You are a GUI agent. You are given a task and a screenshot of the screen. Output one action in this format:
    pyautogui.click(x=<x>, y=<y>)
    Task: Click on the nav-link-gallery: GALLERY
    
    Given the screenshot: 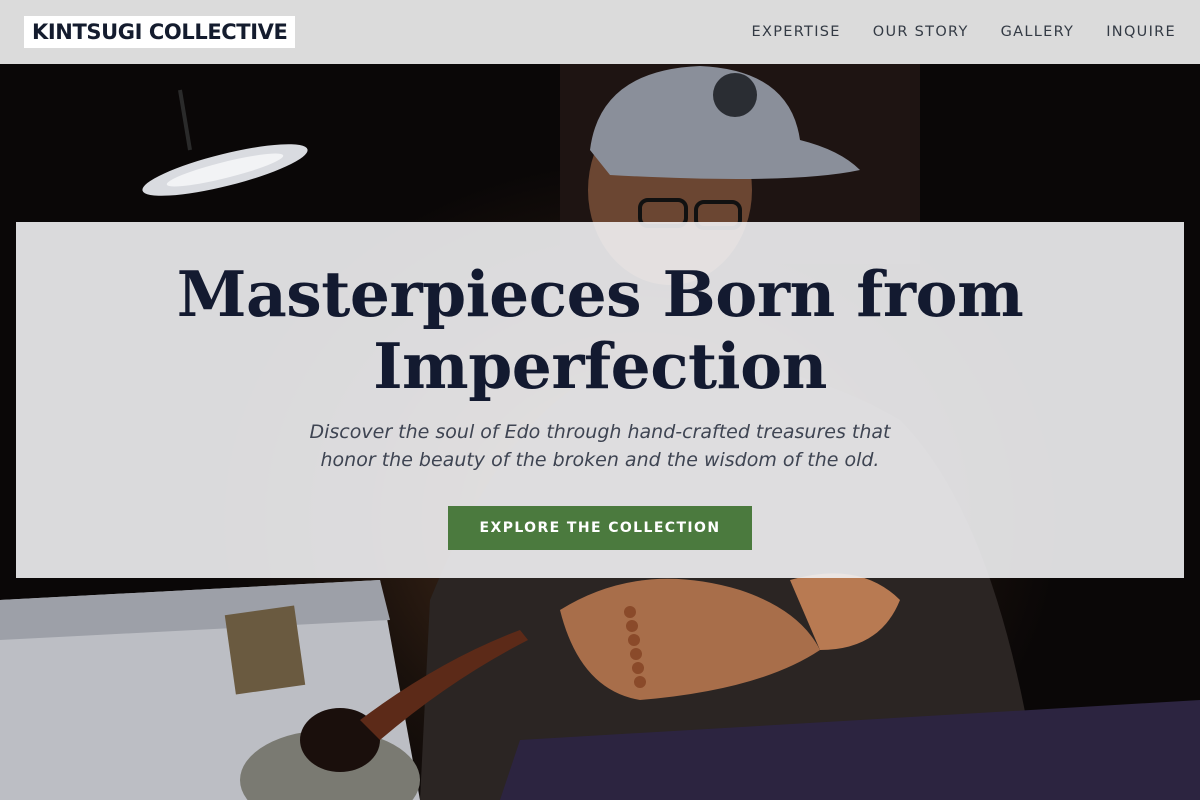 What is the action you would take?
    pyautogui.click(x=1038, y=32)
    